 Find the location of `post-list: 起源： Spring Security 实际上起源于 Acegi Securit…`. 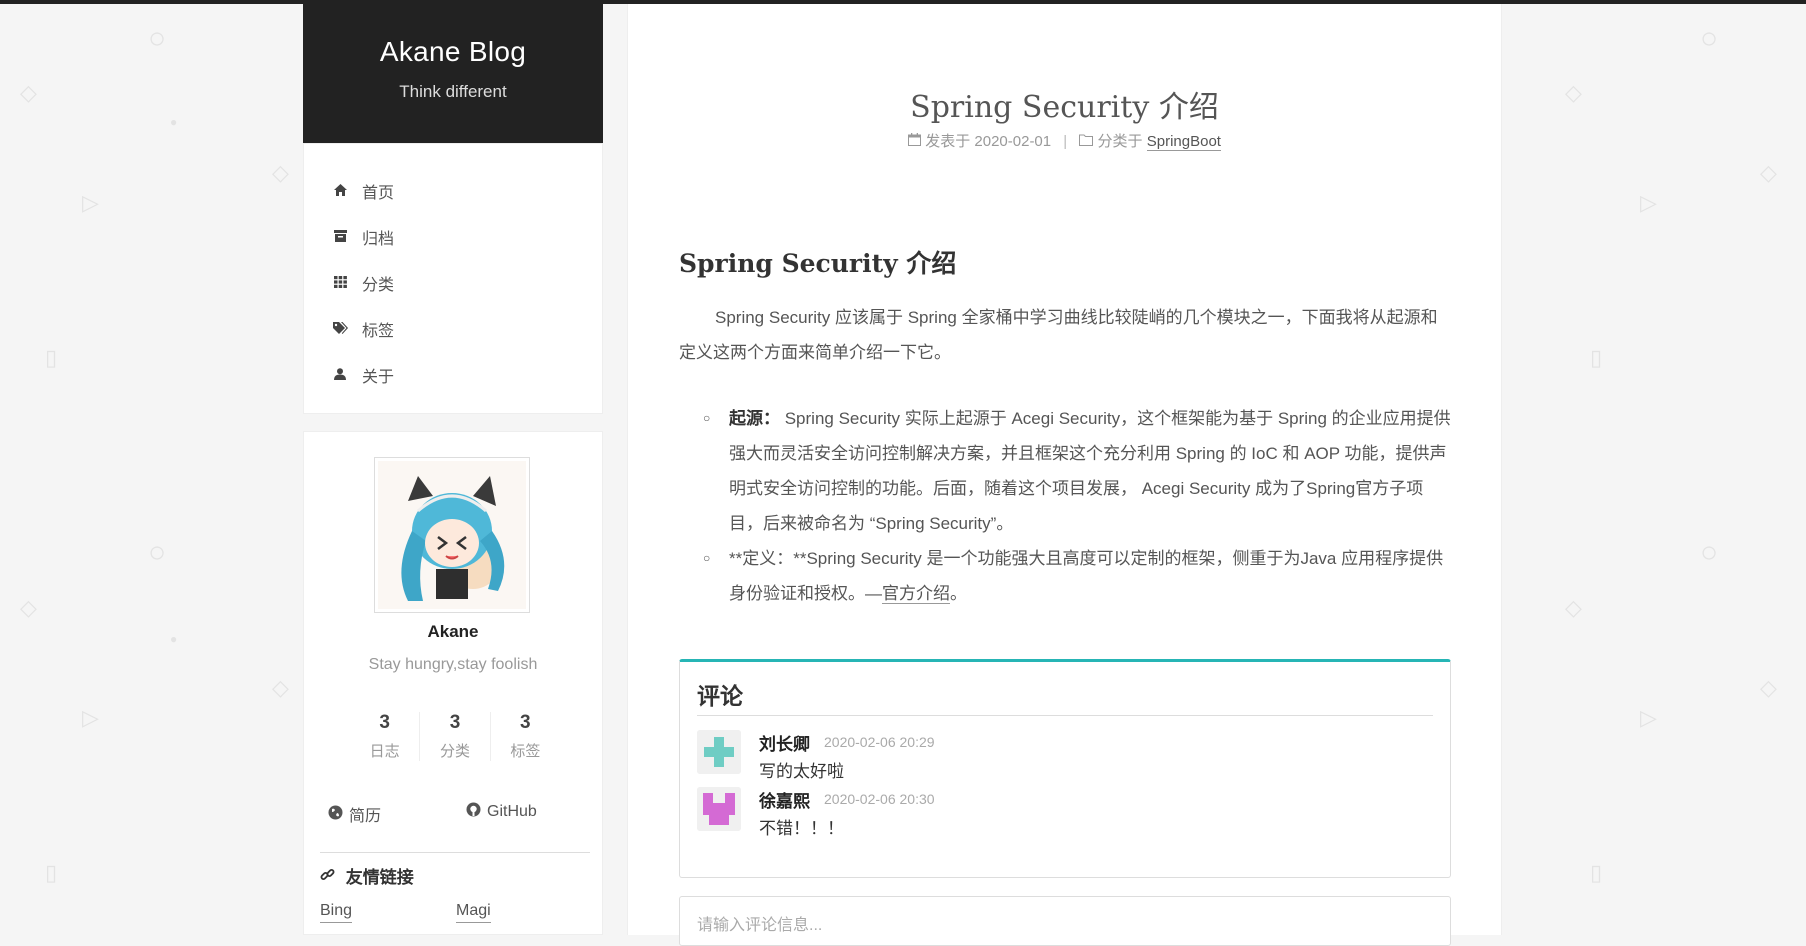

post-list: 起源： Spring Security 实际上起源于 Acegi Securit… is located at coordinates (1066, 506).